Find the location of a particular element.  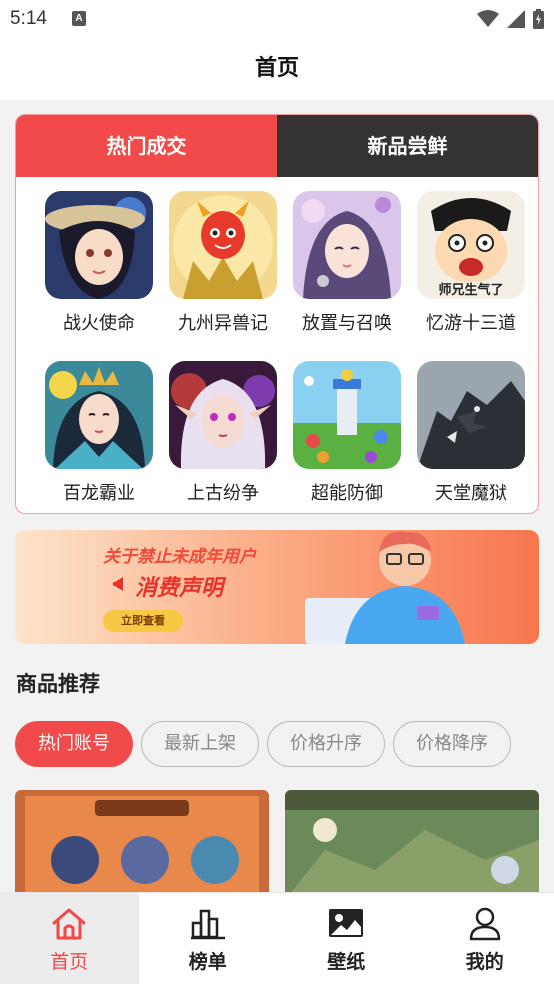

dark-wolf-dragon-icon is located at coordinates (471, 415).